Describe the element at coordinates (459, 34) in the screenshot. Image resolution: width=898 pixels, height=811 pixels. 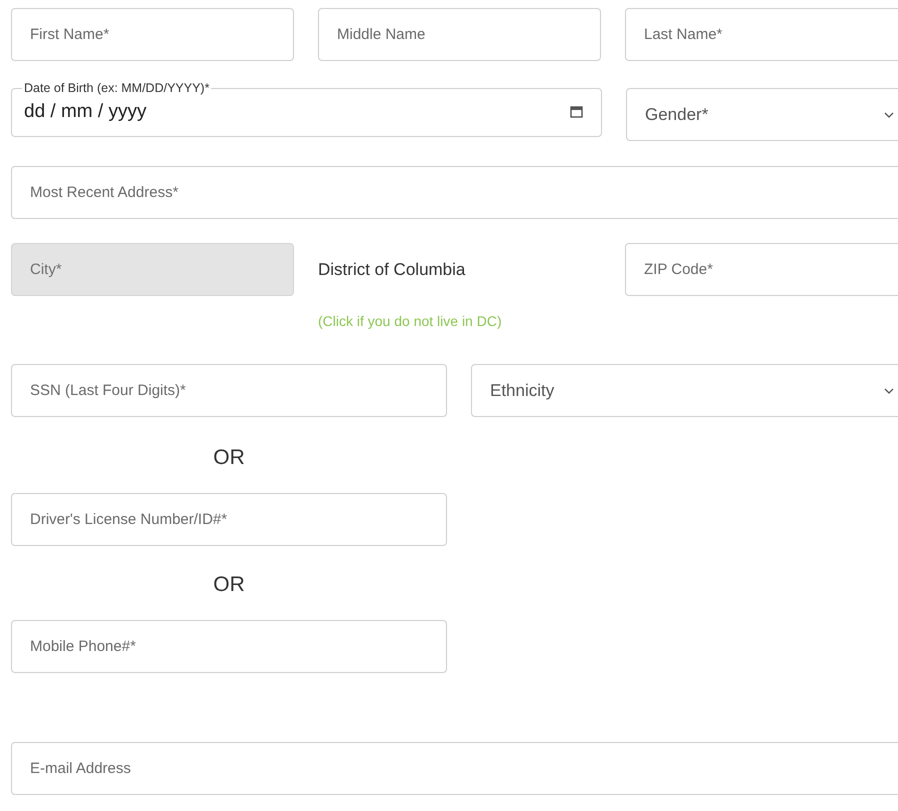
I see `name-field: Middle Name` at that location.